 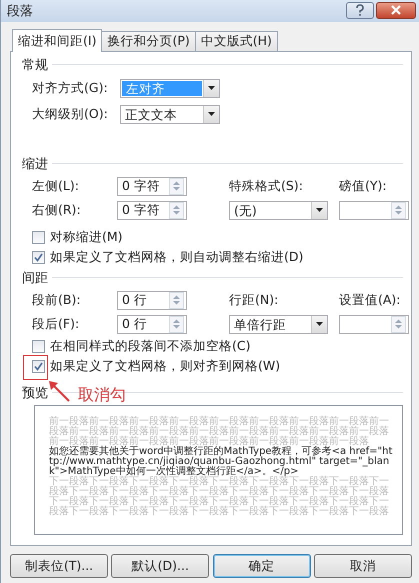 I want to click on highlight-rectangle, so click(x=35, y=367).